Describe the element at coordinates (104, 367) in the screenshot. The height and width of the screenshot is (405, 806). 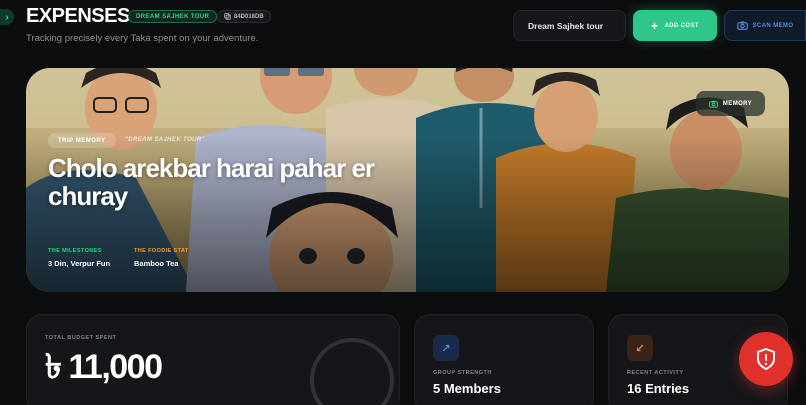
I see `budget-value: ৳ 11,000` at that location.